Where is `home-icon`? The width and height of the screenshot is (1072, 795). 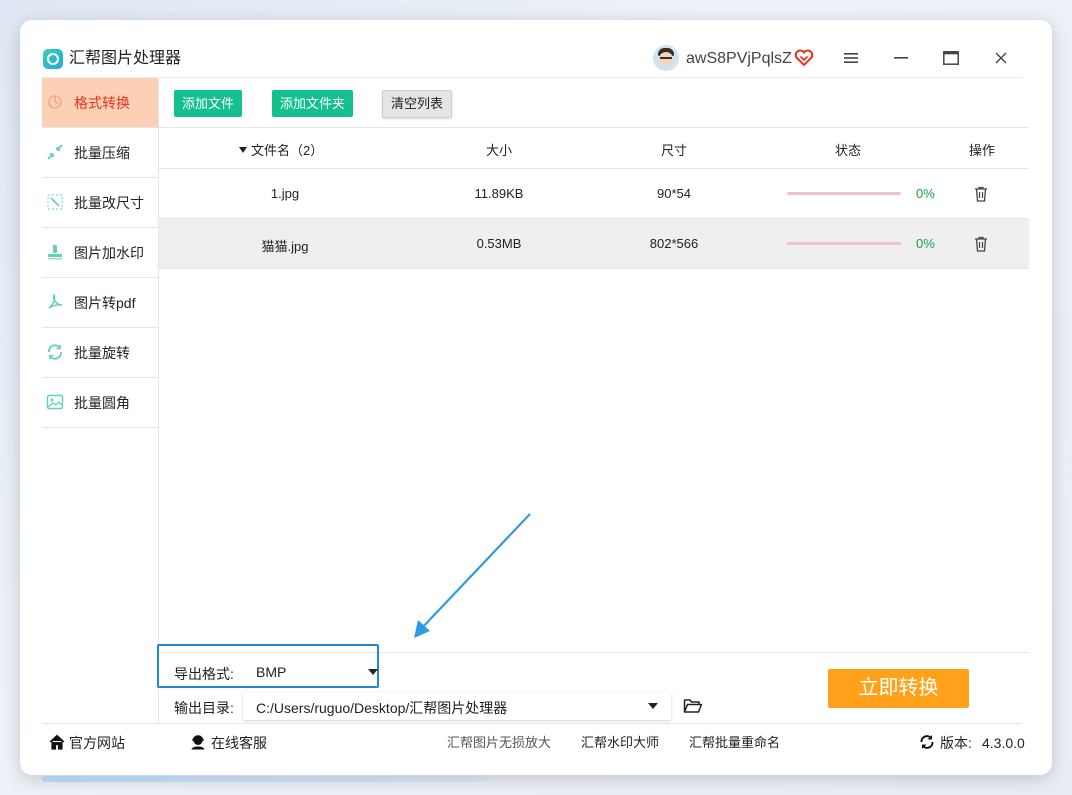
home-icon is located at coordinates (57, 742).